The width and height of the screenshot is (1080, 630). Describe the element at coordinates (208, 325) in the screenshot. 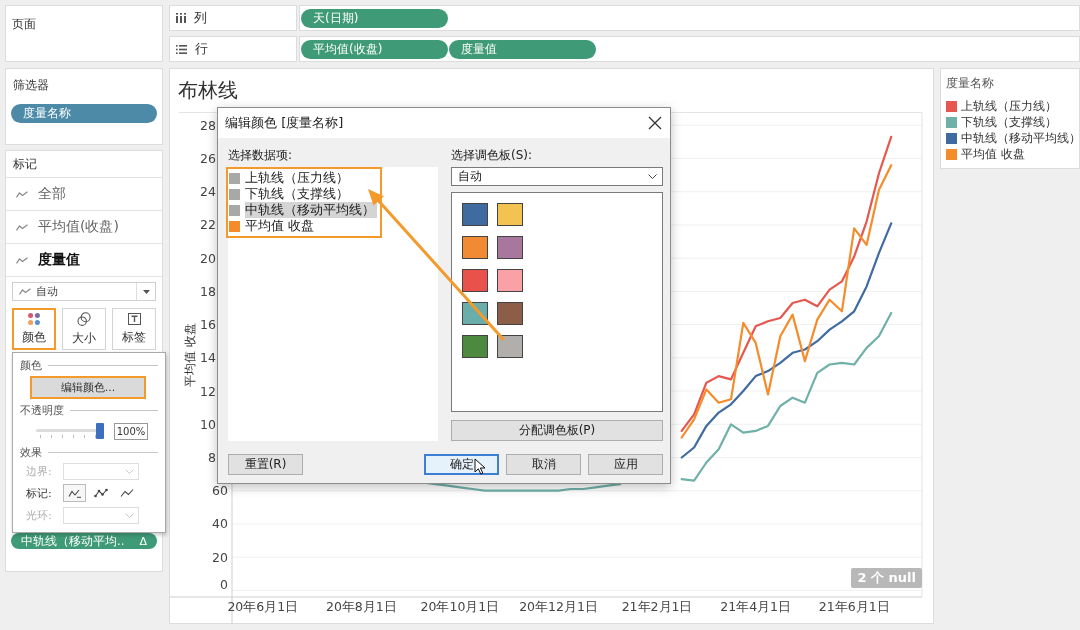

I see `y-axis-tick-label: 16` at that location.